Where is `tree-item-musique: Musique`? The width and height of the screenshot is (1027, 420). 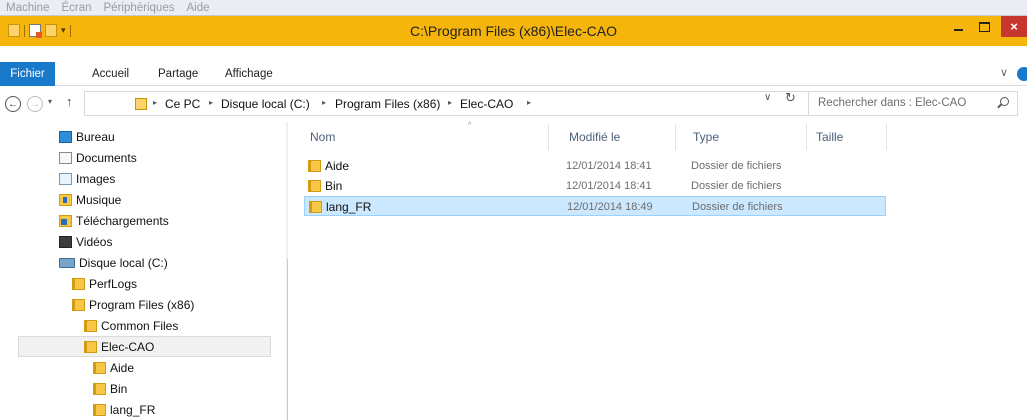 tree-item-musique: Musique is located at coordinates (90, 199).